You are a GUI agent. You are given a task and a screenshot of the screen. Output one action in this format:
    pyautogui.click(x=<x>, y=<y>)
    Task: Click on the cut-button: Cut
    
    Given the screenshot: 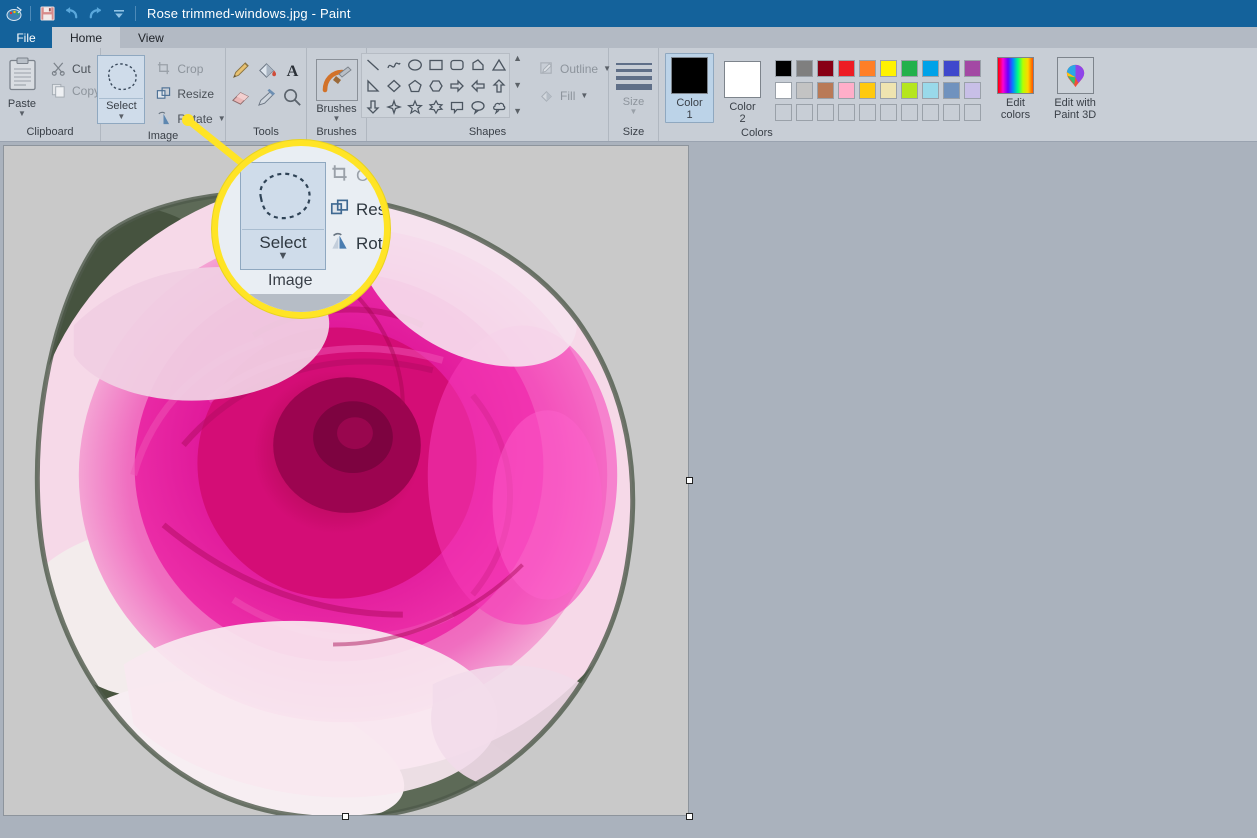 What is the action you would take?
    pyautogui.click(x=75, y=68)
    